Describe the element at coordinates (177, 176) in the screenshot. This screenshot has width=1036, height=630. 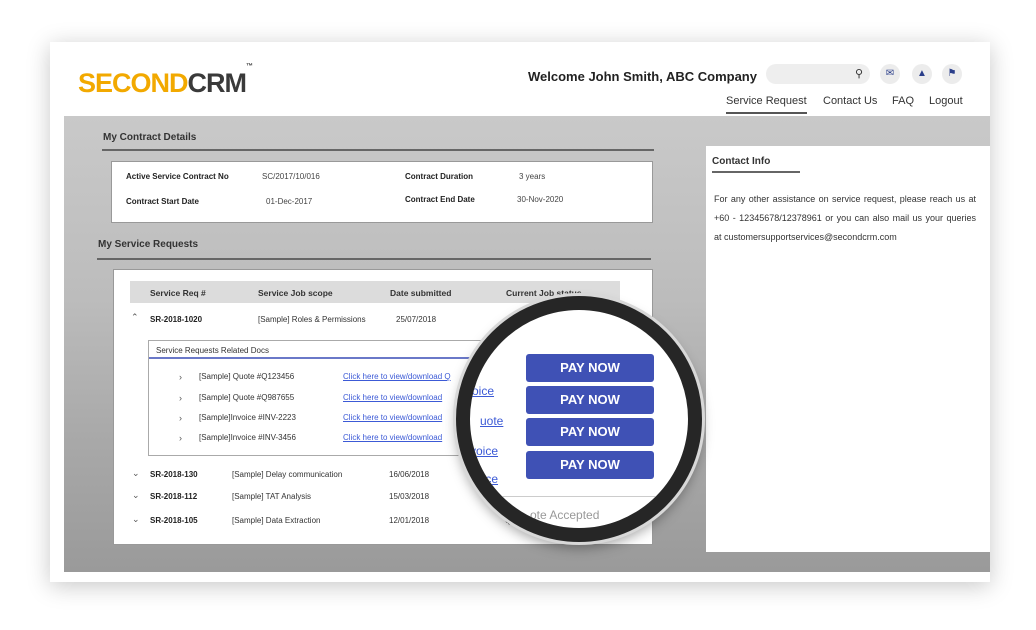
I see `active-contract-label: Active Service Contract No` at that location.